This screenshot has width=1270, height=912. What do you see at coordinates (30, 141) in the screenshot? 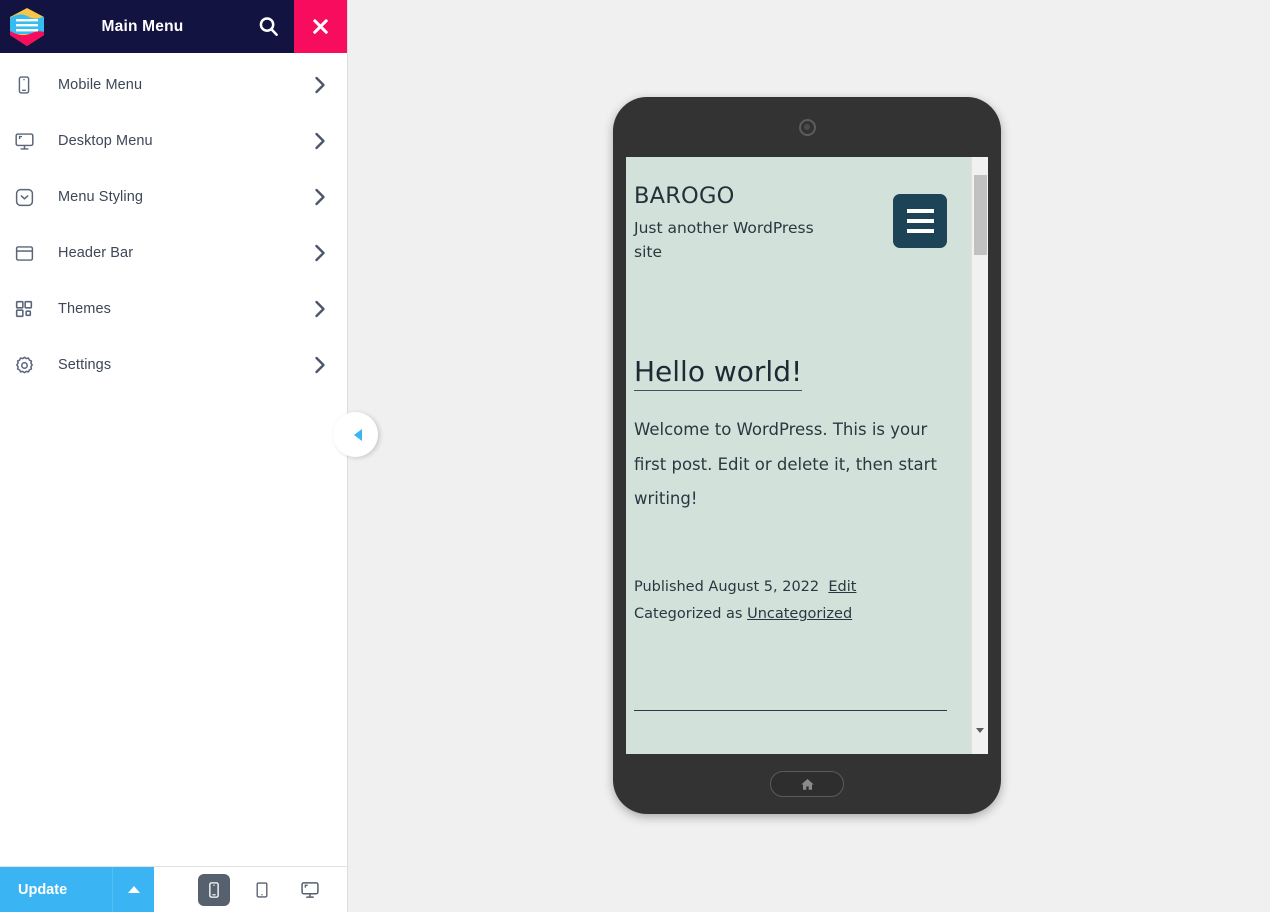
I see `desktop-monitor-icon` at bounding box center [30, 141].